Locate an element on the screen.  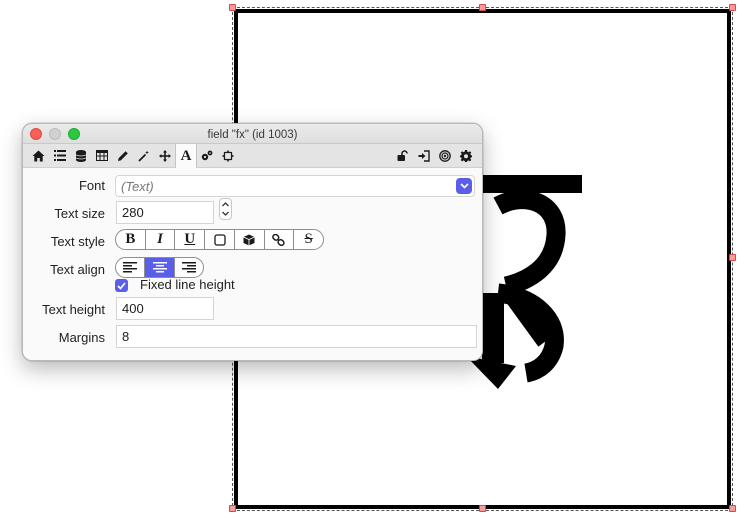
window-titlebar: field "fx" (id 1003) is located at coordinates (252, 134).